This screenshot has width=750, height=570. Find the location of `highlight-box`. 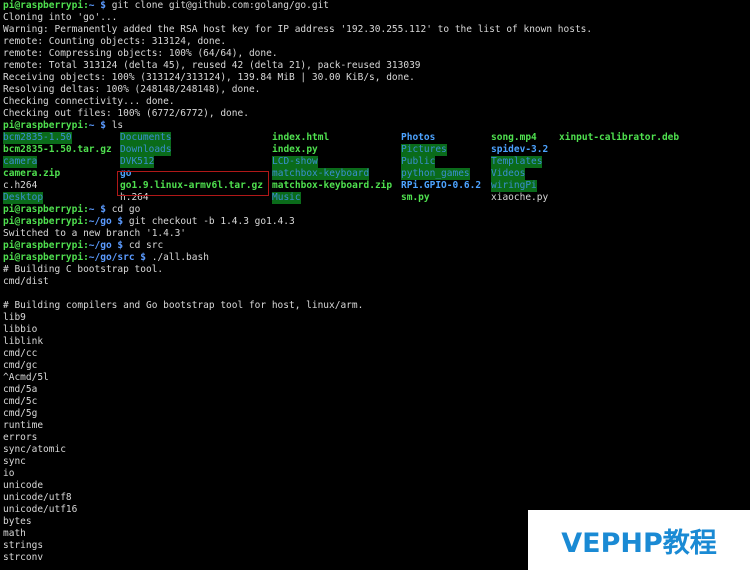

highlight-box is located at coordinates (193, 183).